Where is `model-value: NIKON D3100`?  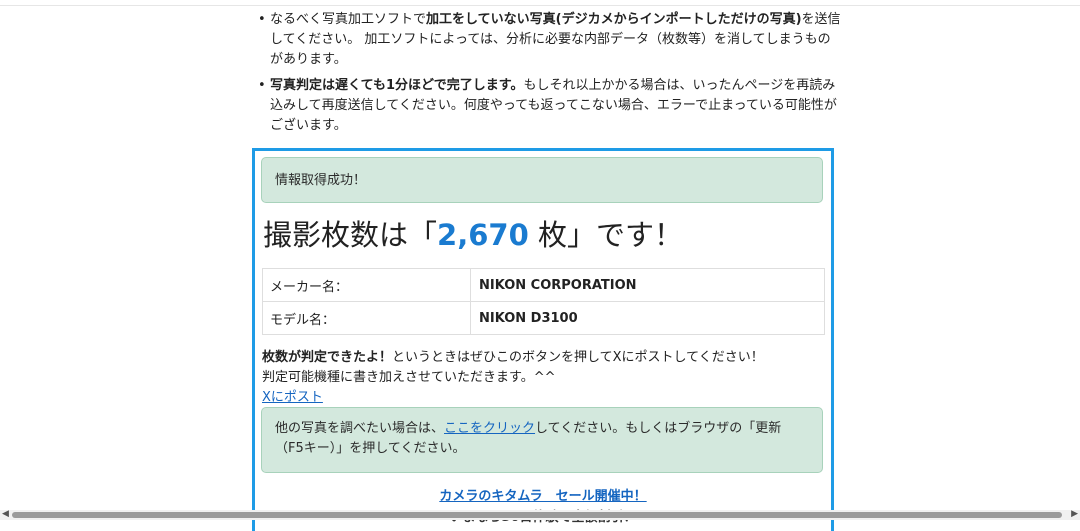
model-value: NIKON D3100 is located at coordinates (647, 318).